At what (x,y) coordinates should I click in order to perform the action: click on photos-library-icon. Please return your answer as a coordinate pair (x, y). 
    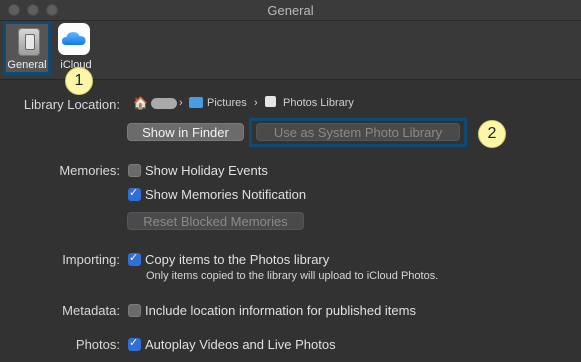
    Looking at the image, I should click on (270, 101).